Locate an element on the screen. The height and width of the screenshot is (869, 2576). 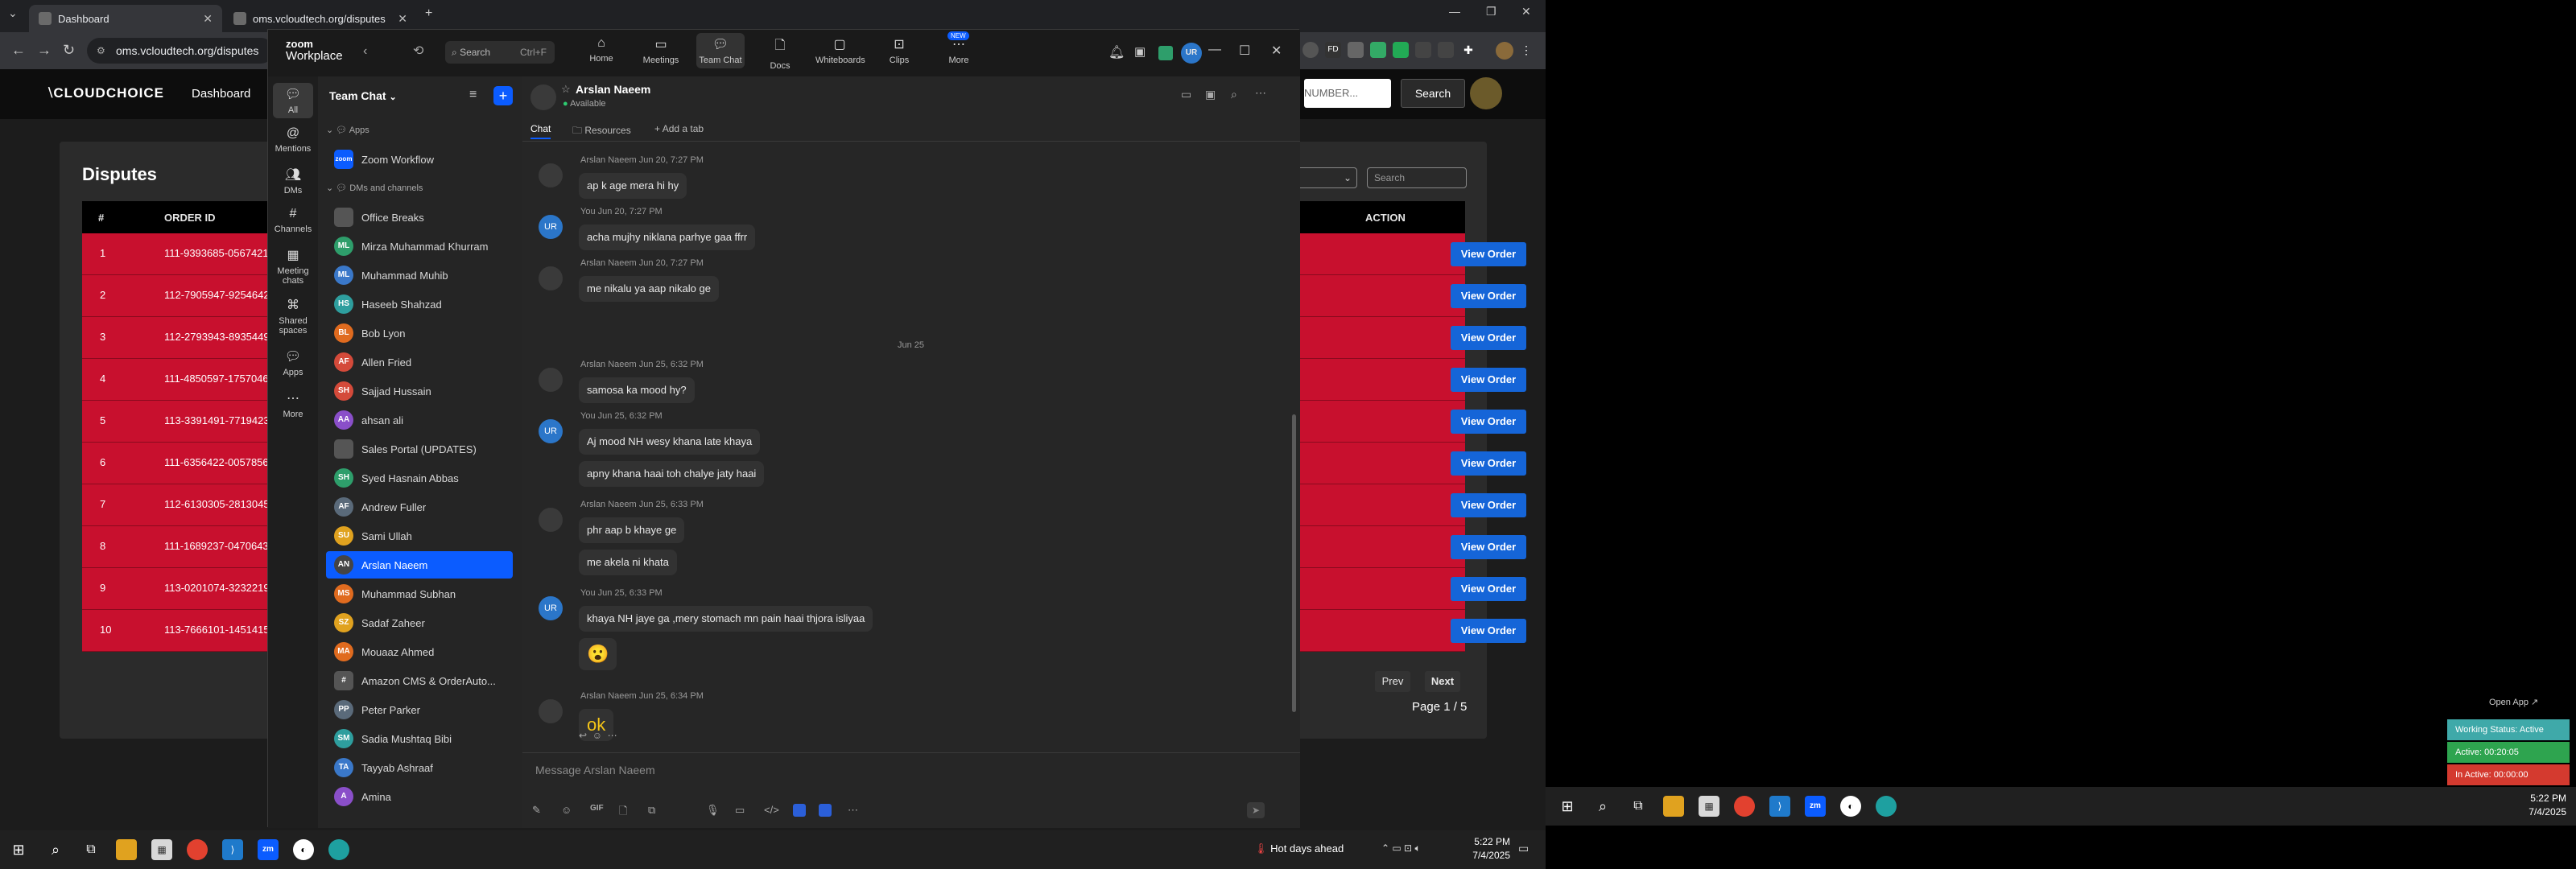
contact-item: PP Peter Parker is located at coordinates (419, 709).